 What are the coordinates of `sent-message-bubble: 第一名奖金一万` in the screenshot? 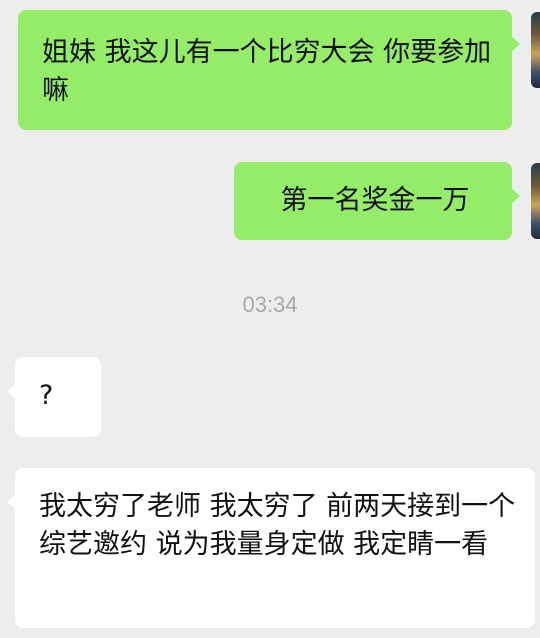 It's located at (377, 201).